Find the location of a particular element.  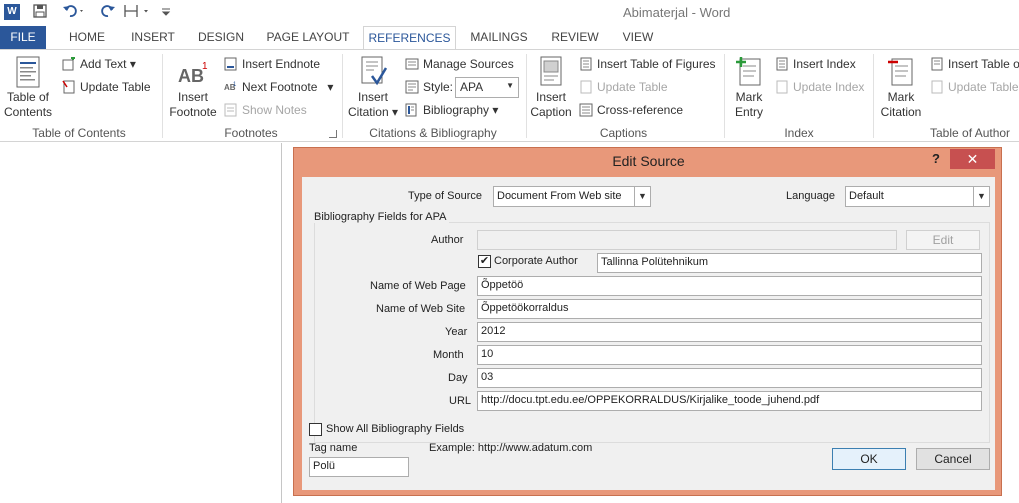

tag-name-label: Tag name is located at coordinates (333, 448).